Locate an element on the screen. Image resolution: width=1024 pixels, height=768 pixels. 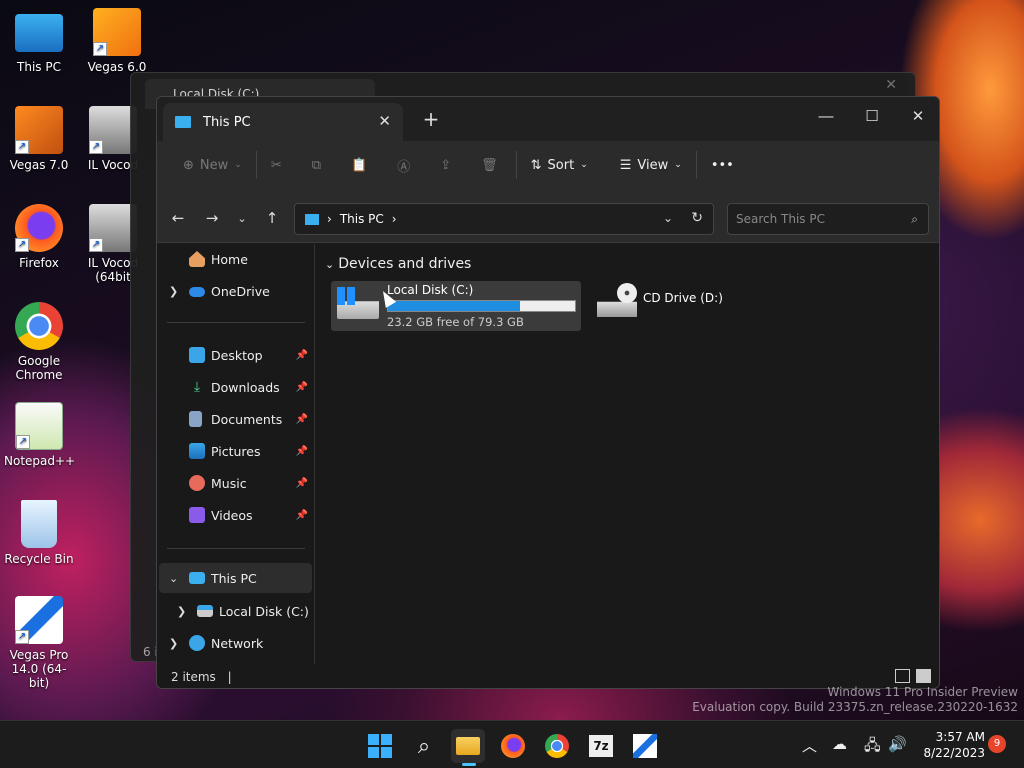
cd-drive-icon is located at coordinates (617, 300).